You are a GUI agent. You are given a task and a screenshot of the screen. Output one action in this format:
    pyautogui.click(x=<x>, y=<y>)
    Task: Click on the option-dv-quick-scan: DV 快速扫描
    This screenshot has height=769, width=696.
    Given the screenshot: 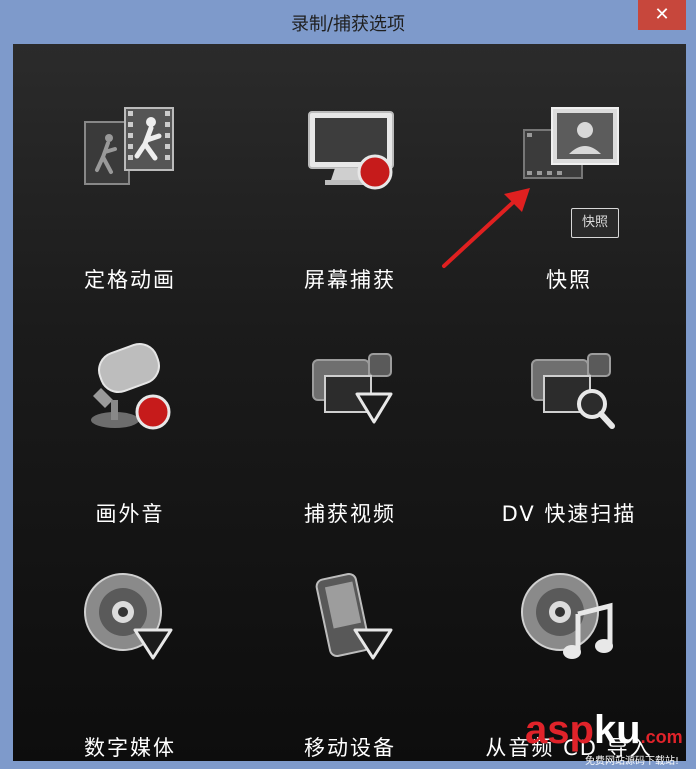 What is the action you would take?
    pyautogui.click(x=569, y=426)
    